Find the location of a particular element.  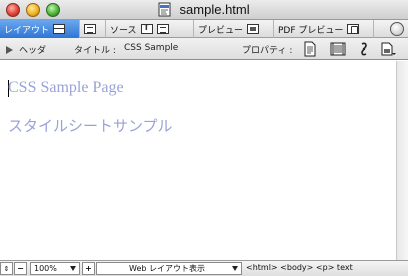

view-mode-toolbar: レイアウト ソース プレビュー PDF プレビュー is located at coordinates (204, 29).